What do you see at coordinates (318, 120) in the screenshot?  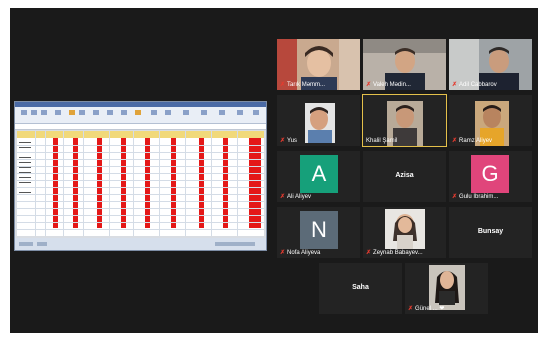 I see `participant-tile: ✗ Yus` at bounding box center [318, 120].